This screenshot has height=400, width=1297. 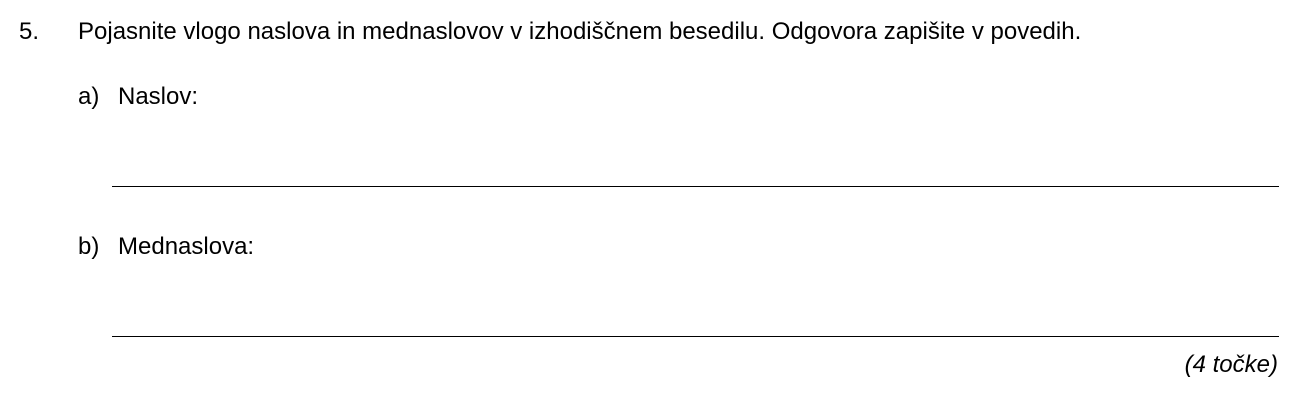 What do you see at coordinates (29, 31) in the screenshot?
I see `question-number: 5.` at bounding box center [29, 31].